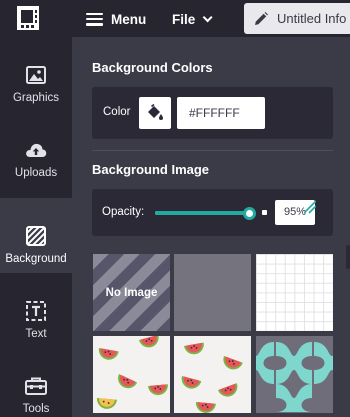 The image size is (350, 417). Describe the element at coordinates (117, 112) in the screenshot. I see `color-label: Color` at that location.